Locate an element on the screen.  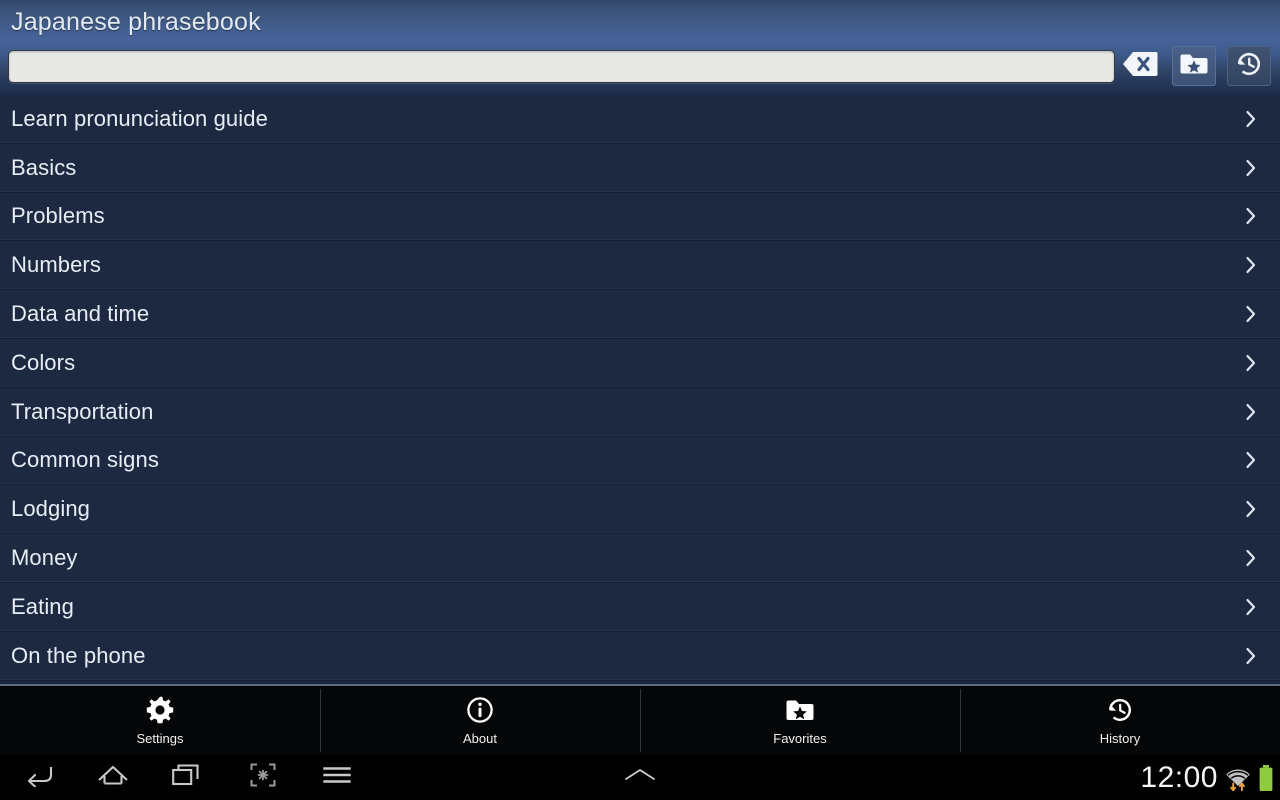
tab-label: History is located at coordinates (1120, 738).